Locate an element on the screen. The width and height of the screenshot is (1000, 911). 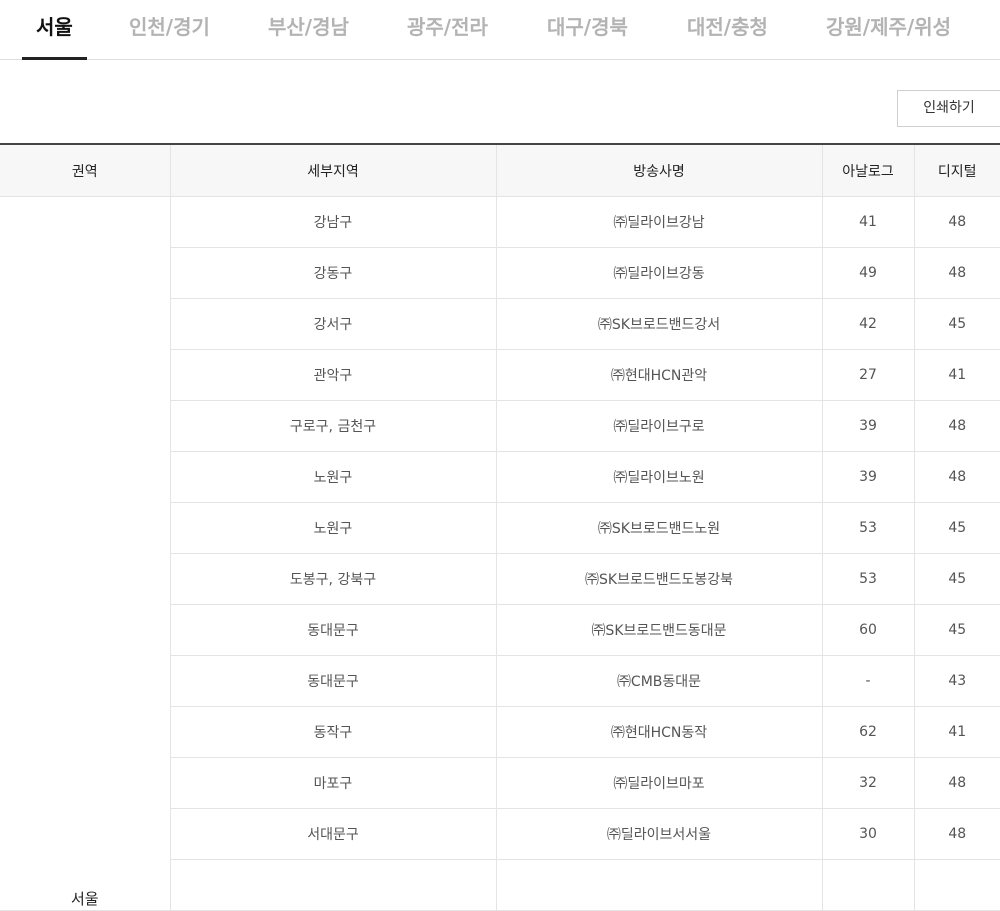
broadcaster-cell: ㈜딜라이브마포 is located at coordinates (658, 783).